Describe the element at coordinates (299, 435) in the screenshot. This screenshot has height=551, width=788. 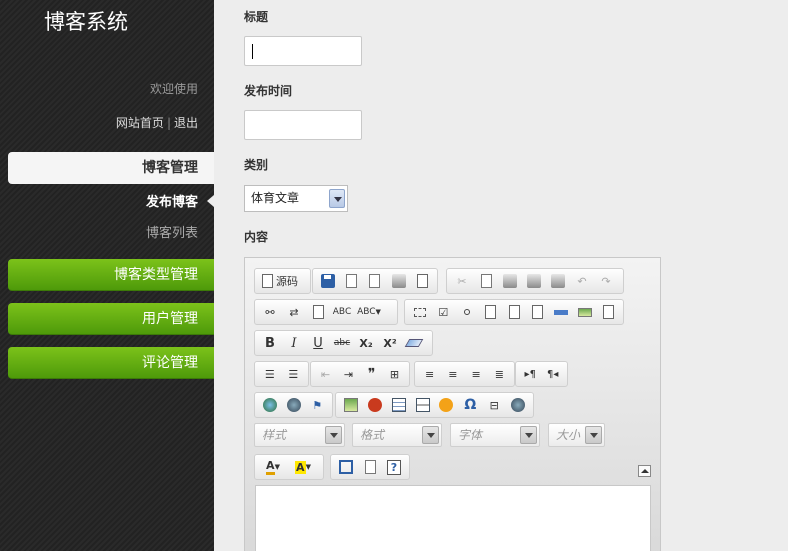
I see `style-combo: 样式` at that location.